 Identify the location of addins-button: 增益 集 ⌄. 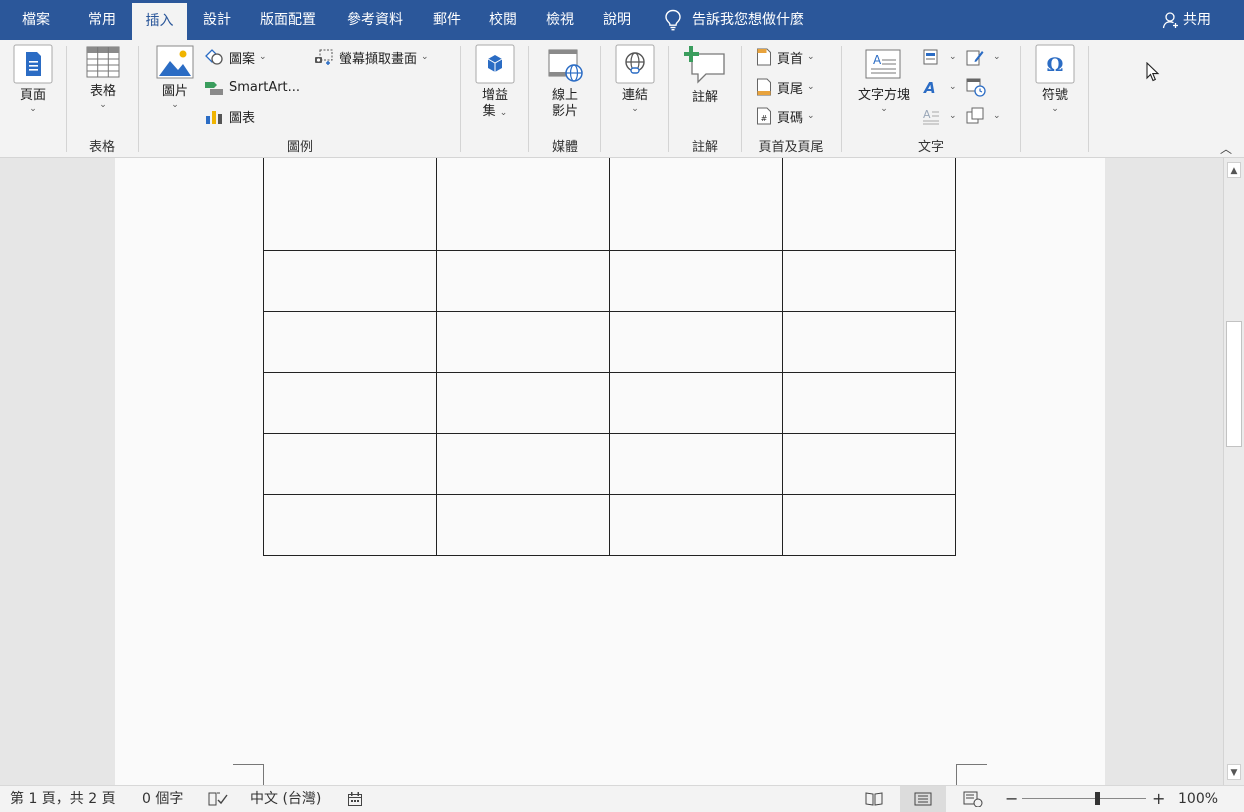
(495, 82).